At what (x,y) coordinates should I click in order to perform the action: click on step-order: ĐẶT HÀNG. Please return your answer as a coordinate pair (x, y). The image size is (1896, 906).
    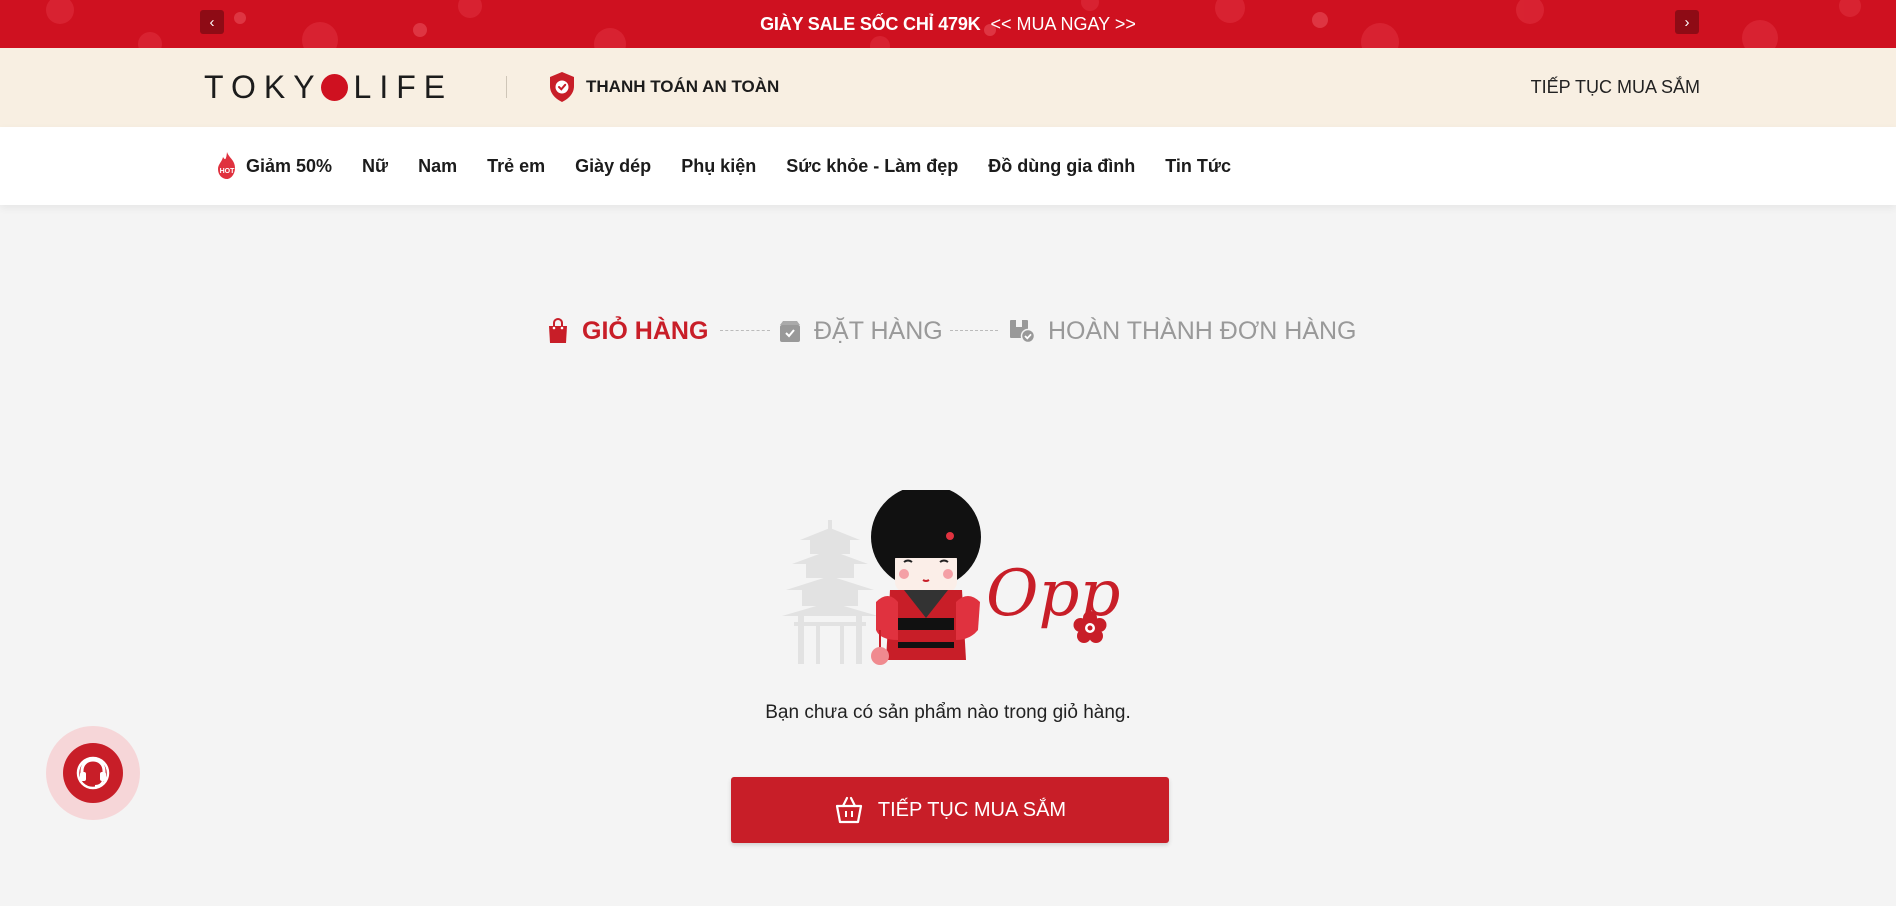
    Looking at the image, I should click on (860, 331).